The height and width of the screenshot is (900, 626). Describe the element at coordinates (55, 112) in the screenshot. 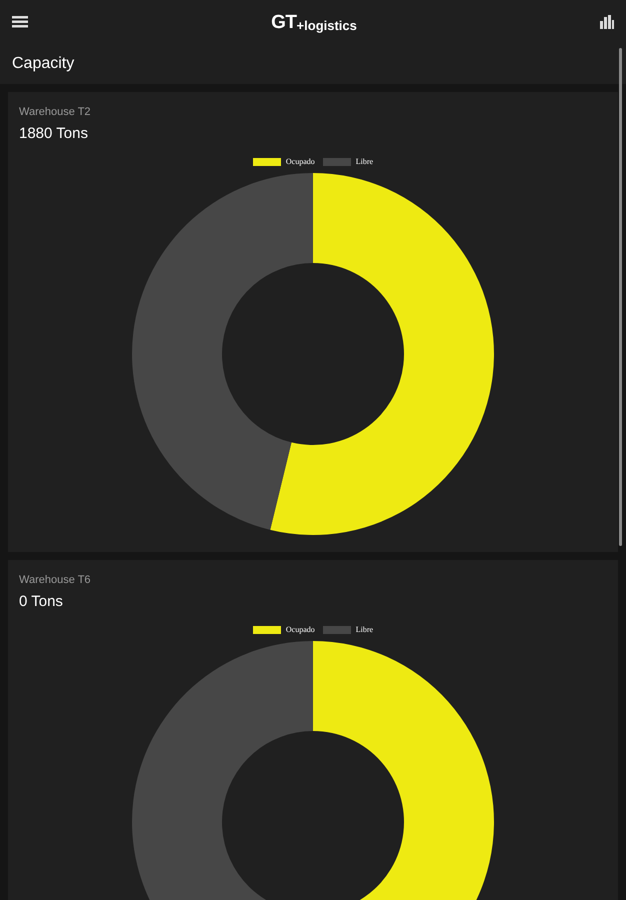

I see `warehouse-label: Warehouse T2` at that location.